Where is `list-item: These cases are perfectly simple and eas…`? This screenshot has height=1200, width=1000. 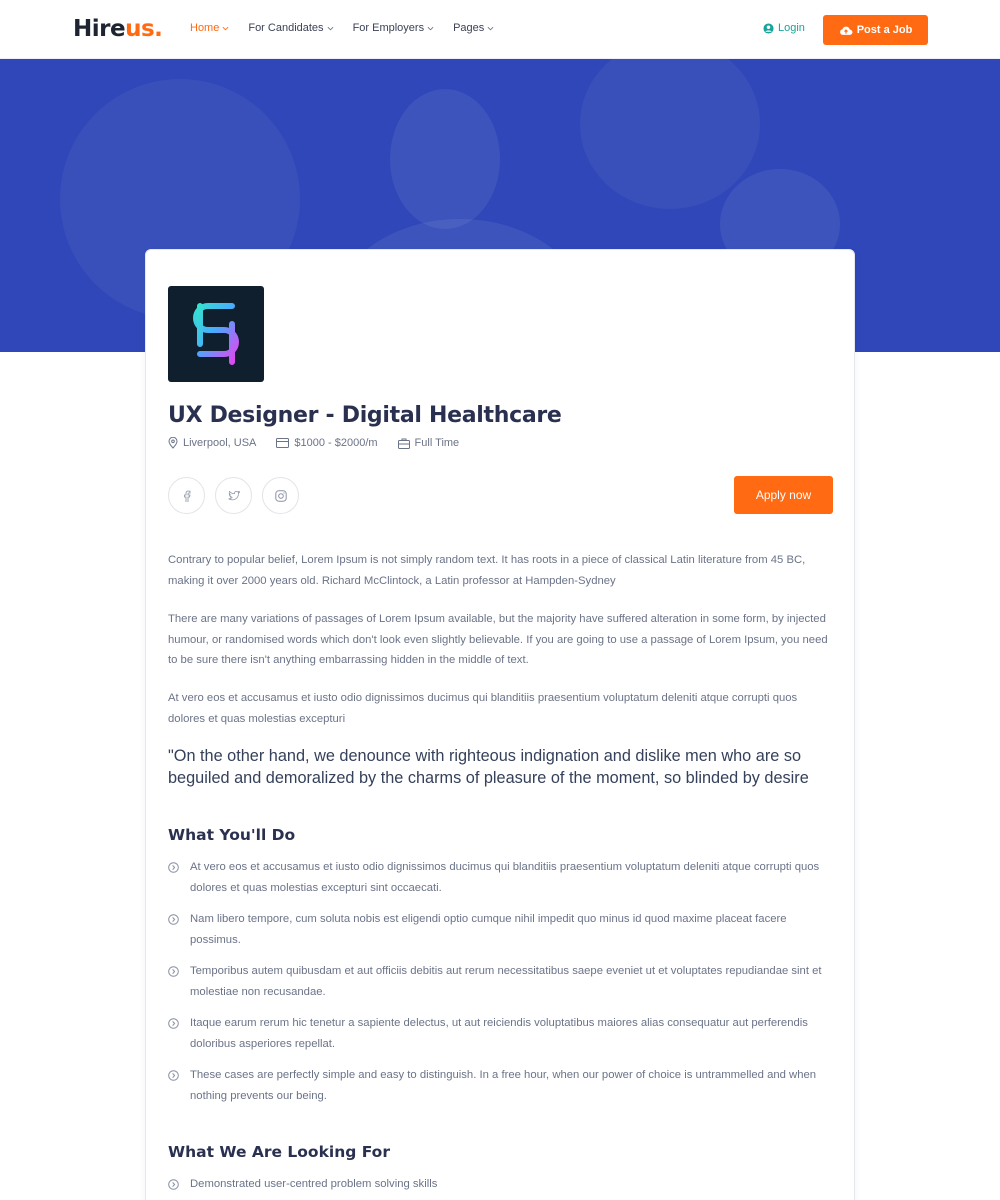 list-item: These cases are perfectly simple and eas… is located at coordinates (501, 1085).